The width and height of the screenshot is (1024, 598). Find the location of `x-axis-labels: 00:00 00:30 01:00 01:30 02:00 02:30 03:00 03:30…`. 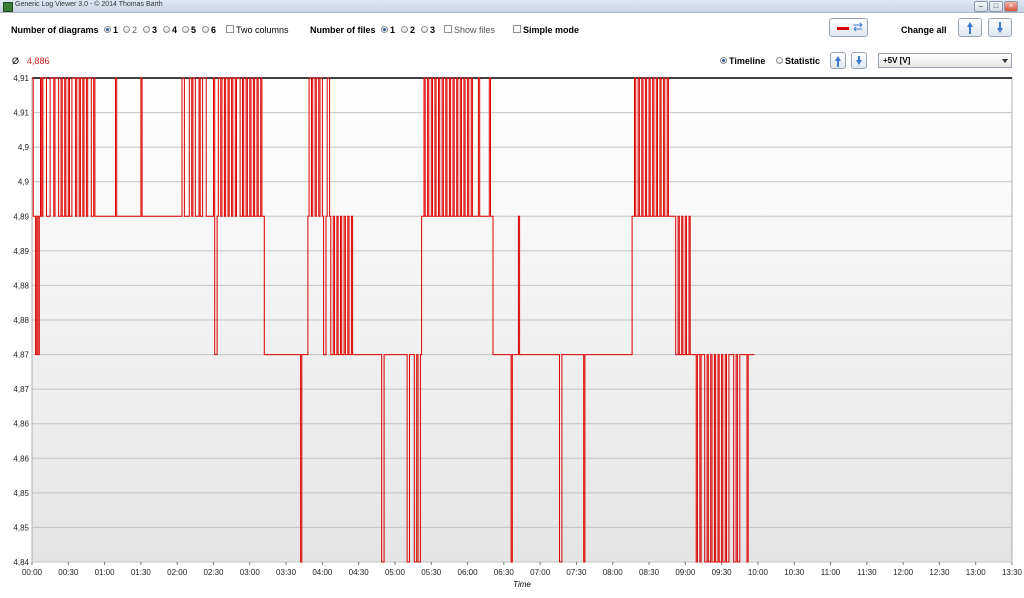

x-axis-labels: 00:00 00:30 01:00 01:30 02:00 02:30 03:00 03:30… is located at coordinates (522, 569).